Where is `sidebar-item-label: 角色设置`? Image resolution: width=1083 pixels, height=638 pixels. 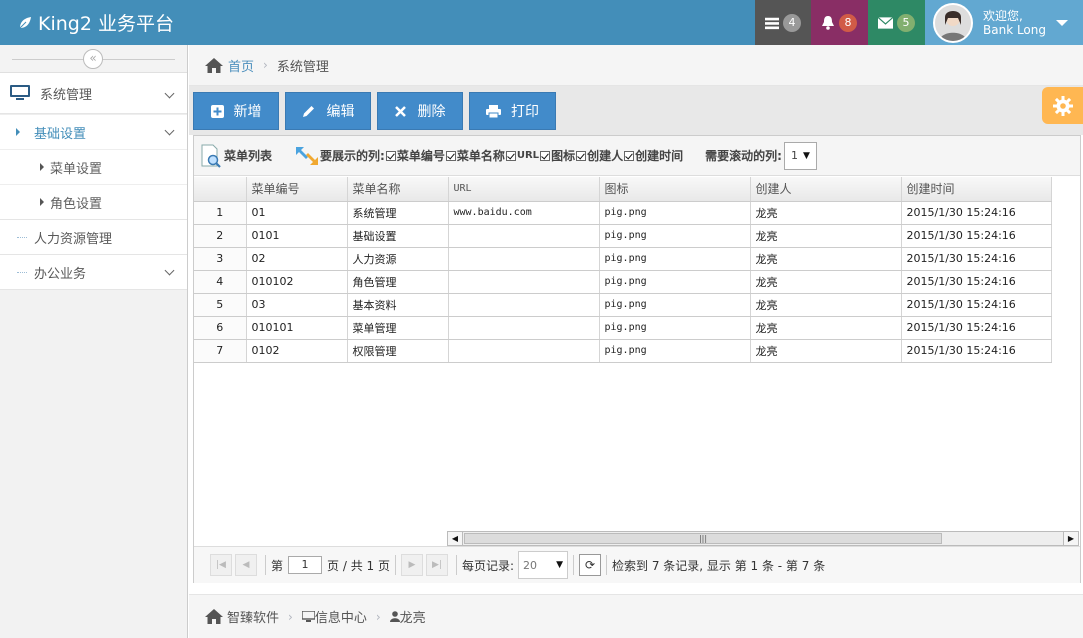
sidebar-item-label: 角色设置 is located at coordinates (76, 204).